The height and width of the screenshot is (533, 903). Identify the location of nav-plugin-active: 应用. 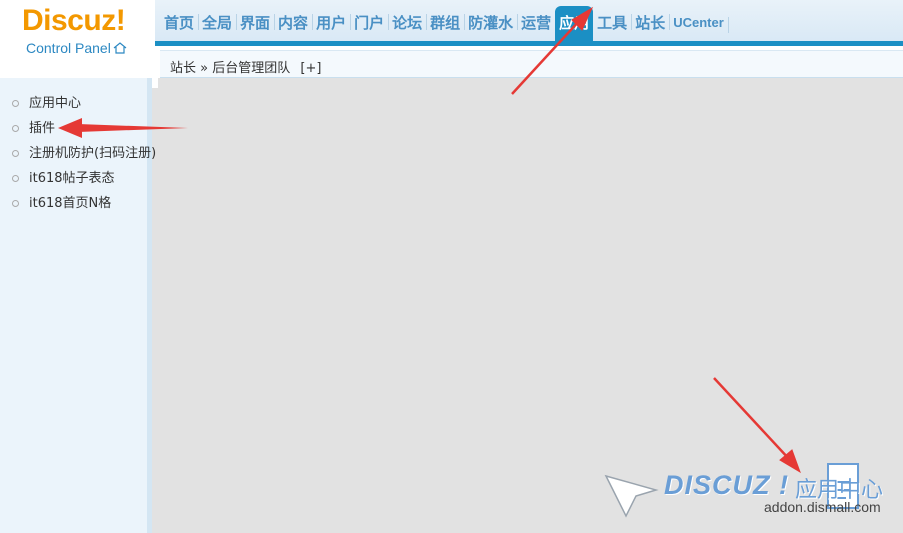
(574, 24).